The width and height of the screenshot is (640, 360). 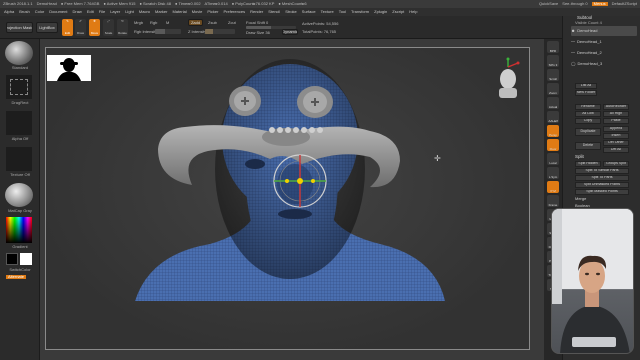 I want to click on menu-picker: Picker, so click(x=212, y=12).